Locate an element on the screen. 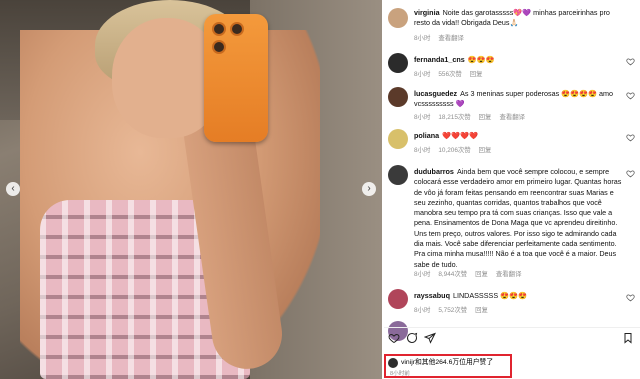 The height and width of the screenshot is (379, 640). comment-username: lucasguedez is located at coordinates (435, 93).